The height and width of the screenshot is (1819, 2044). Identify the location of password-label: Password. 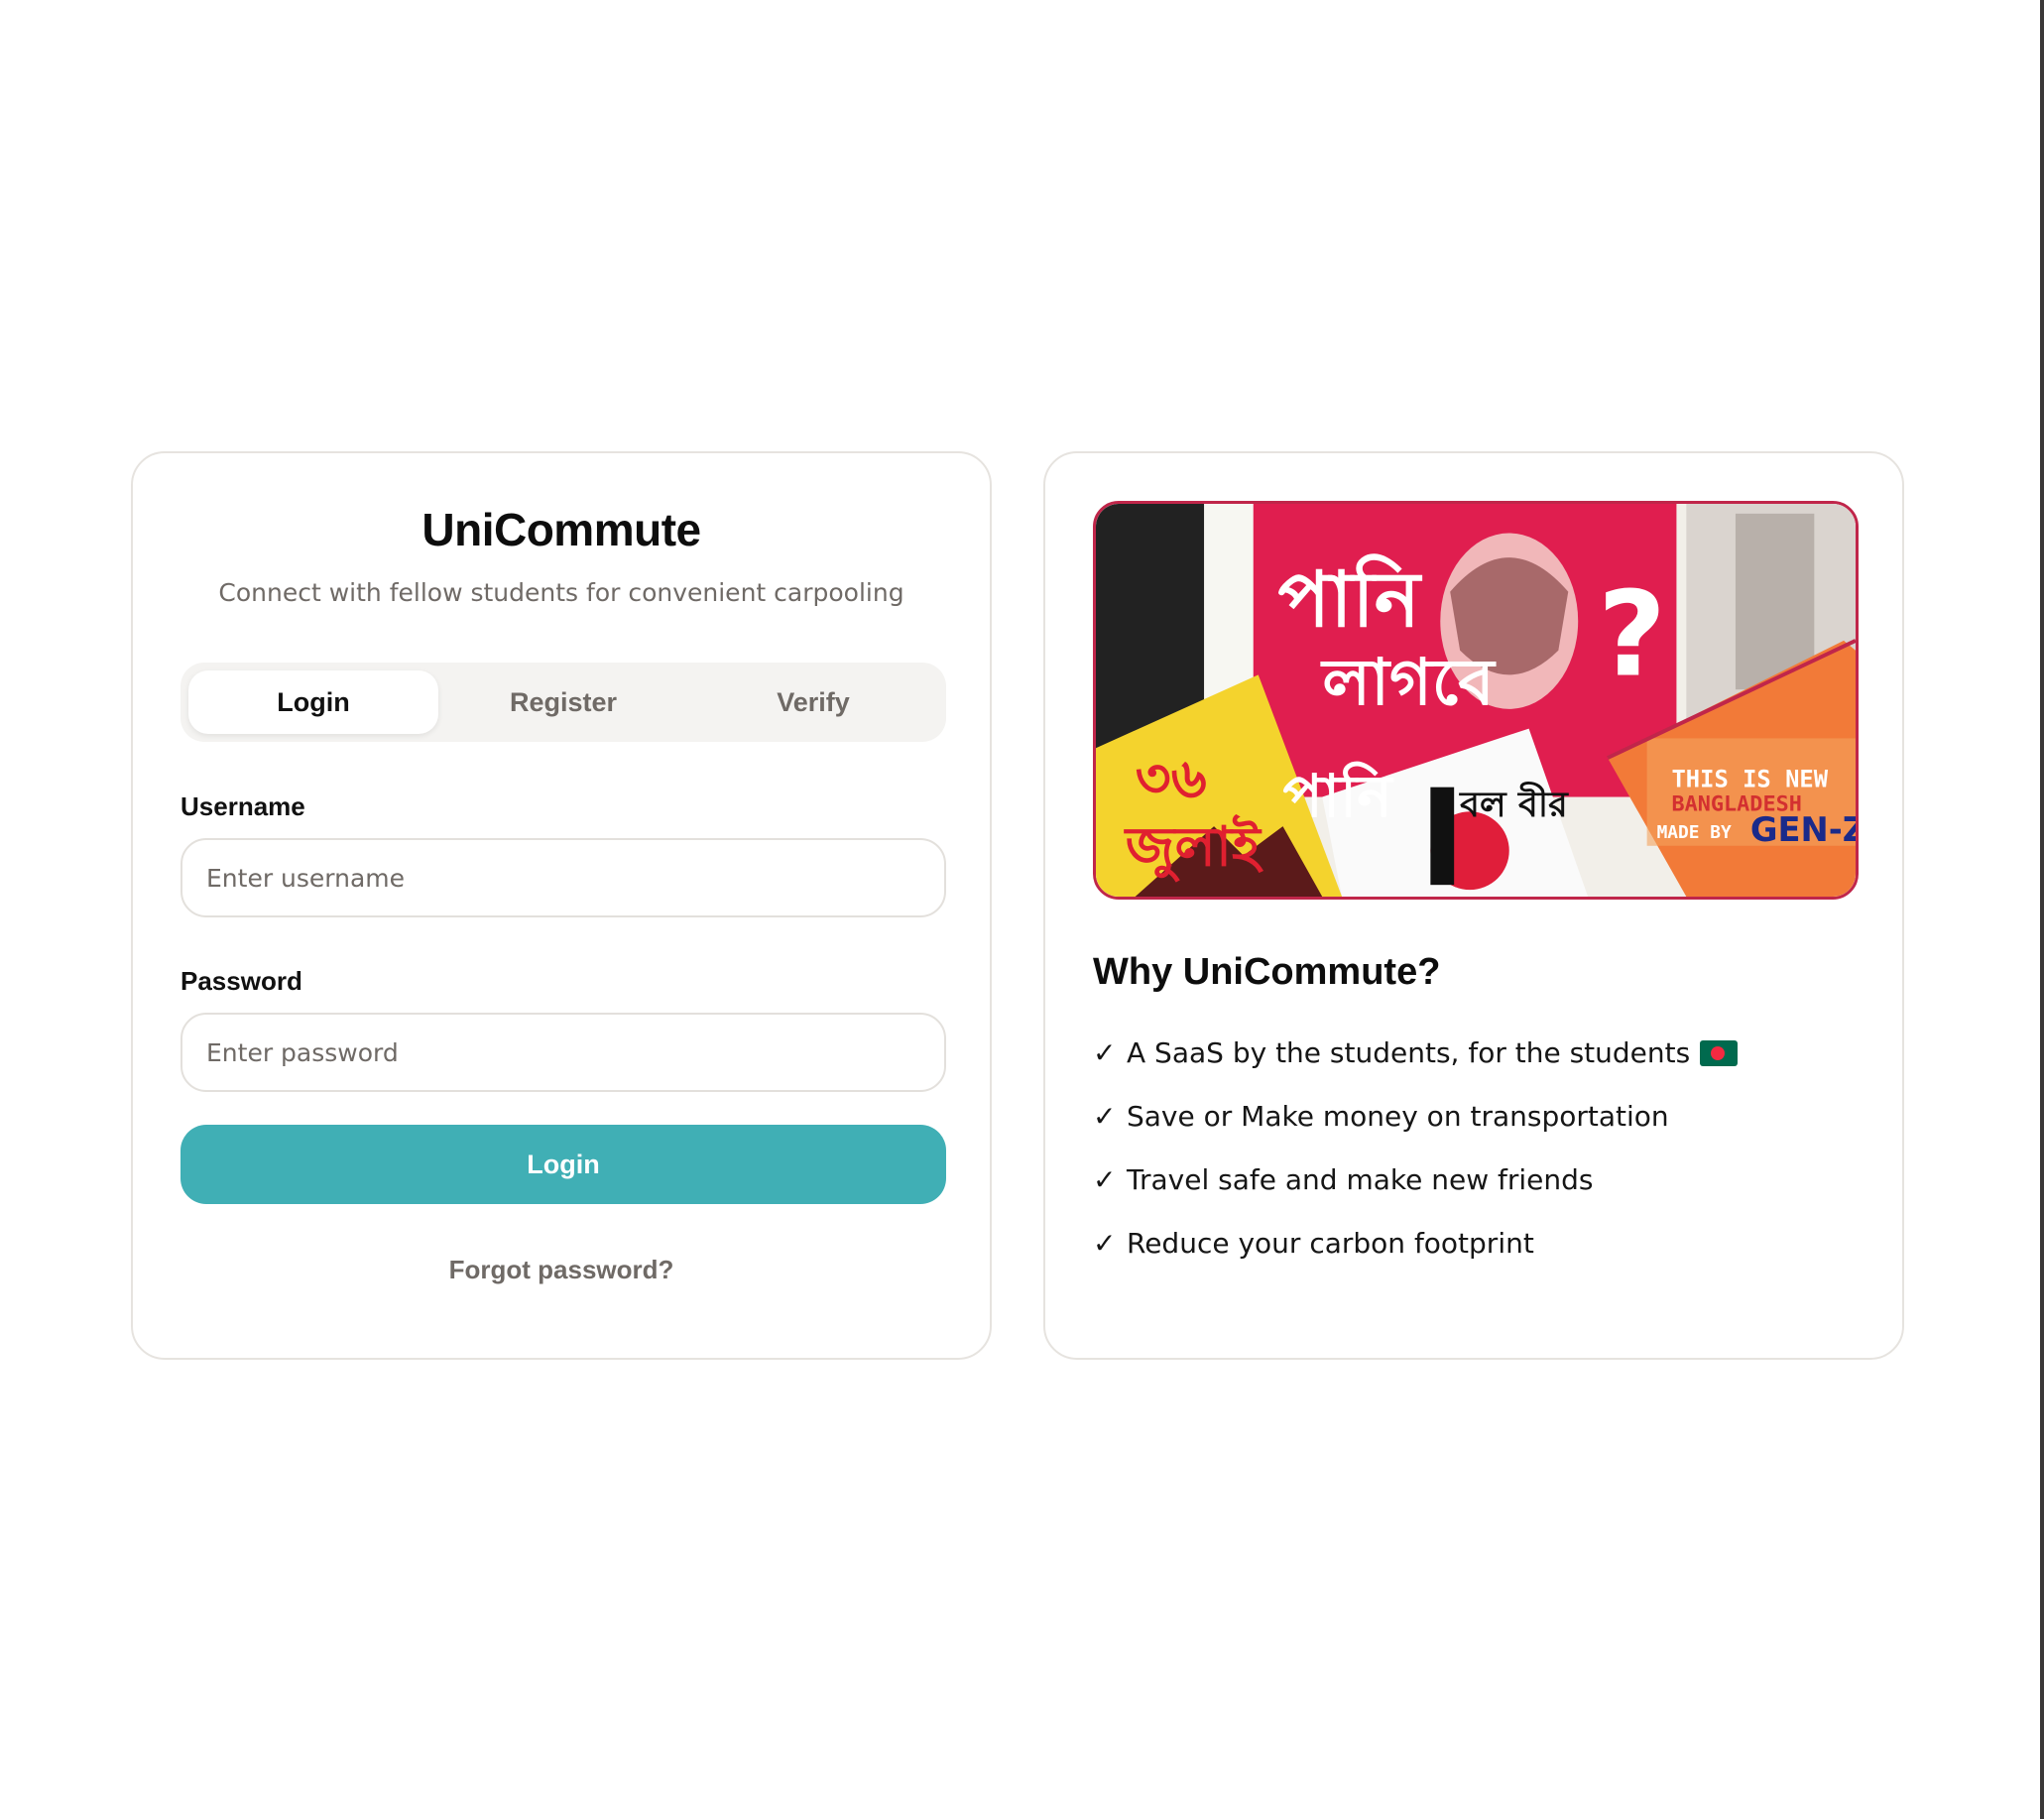
(241, 981).